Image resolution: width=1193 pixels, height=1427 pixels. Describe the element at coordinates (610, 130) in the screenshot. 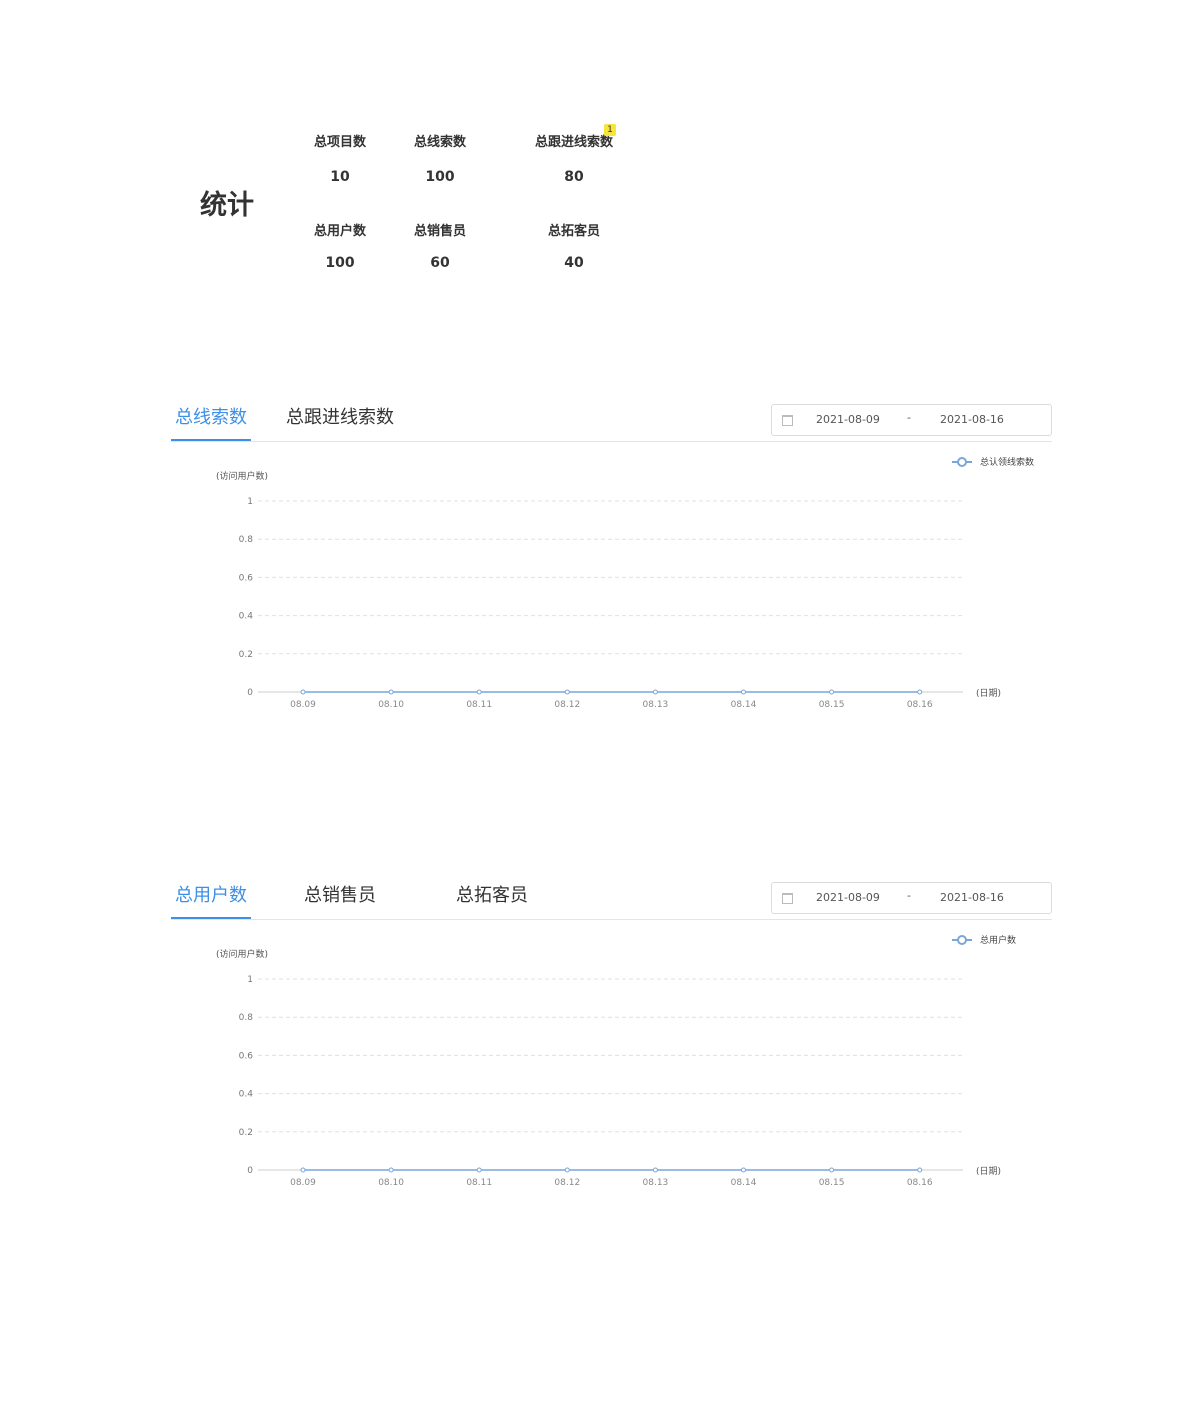

I see `notification-badge: 1` at that location.